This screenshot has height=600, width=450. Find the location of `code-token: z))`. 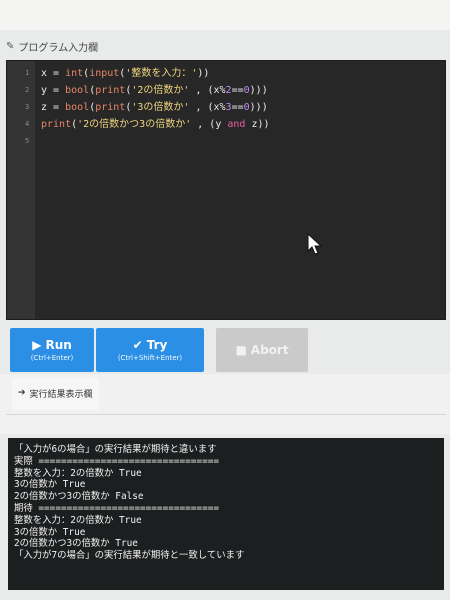

code-token: z)) is located at coordinates (257, 124).